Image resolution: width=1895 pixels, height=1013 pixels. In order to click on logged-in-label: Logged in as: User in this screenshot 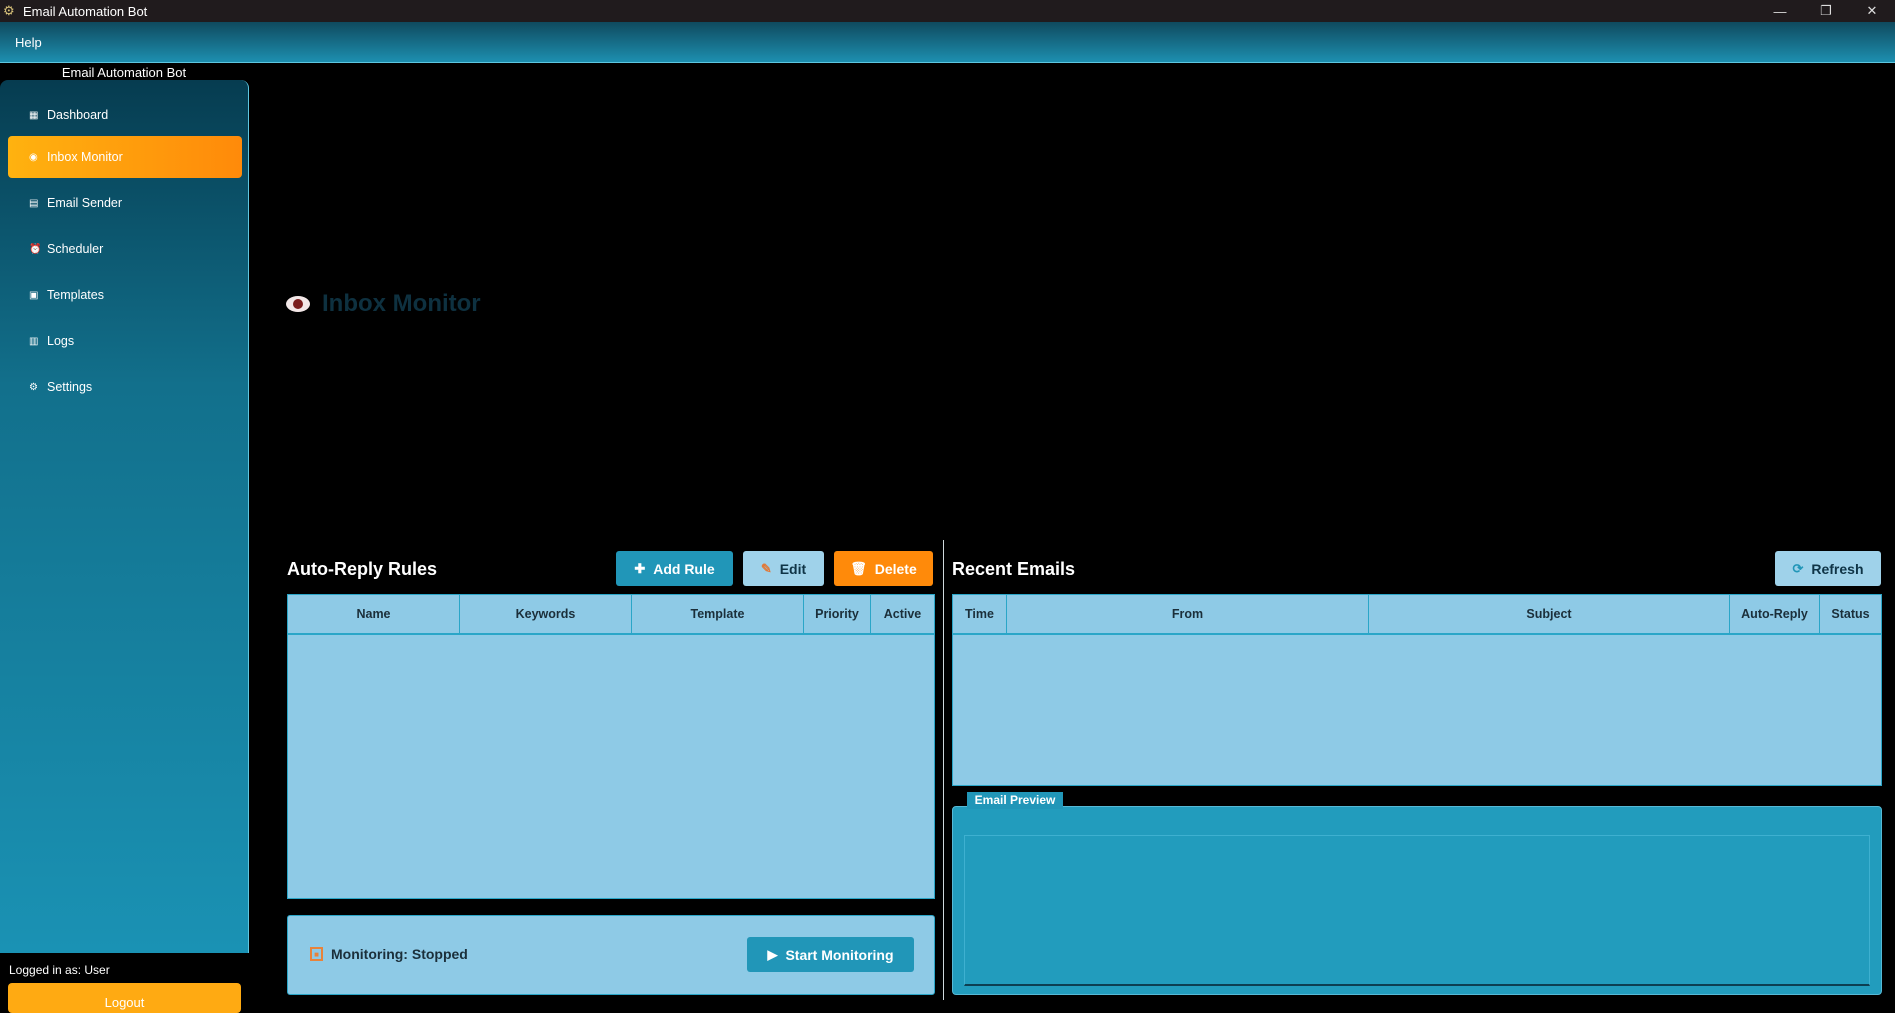, I will do `click(59, 970)`.